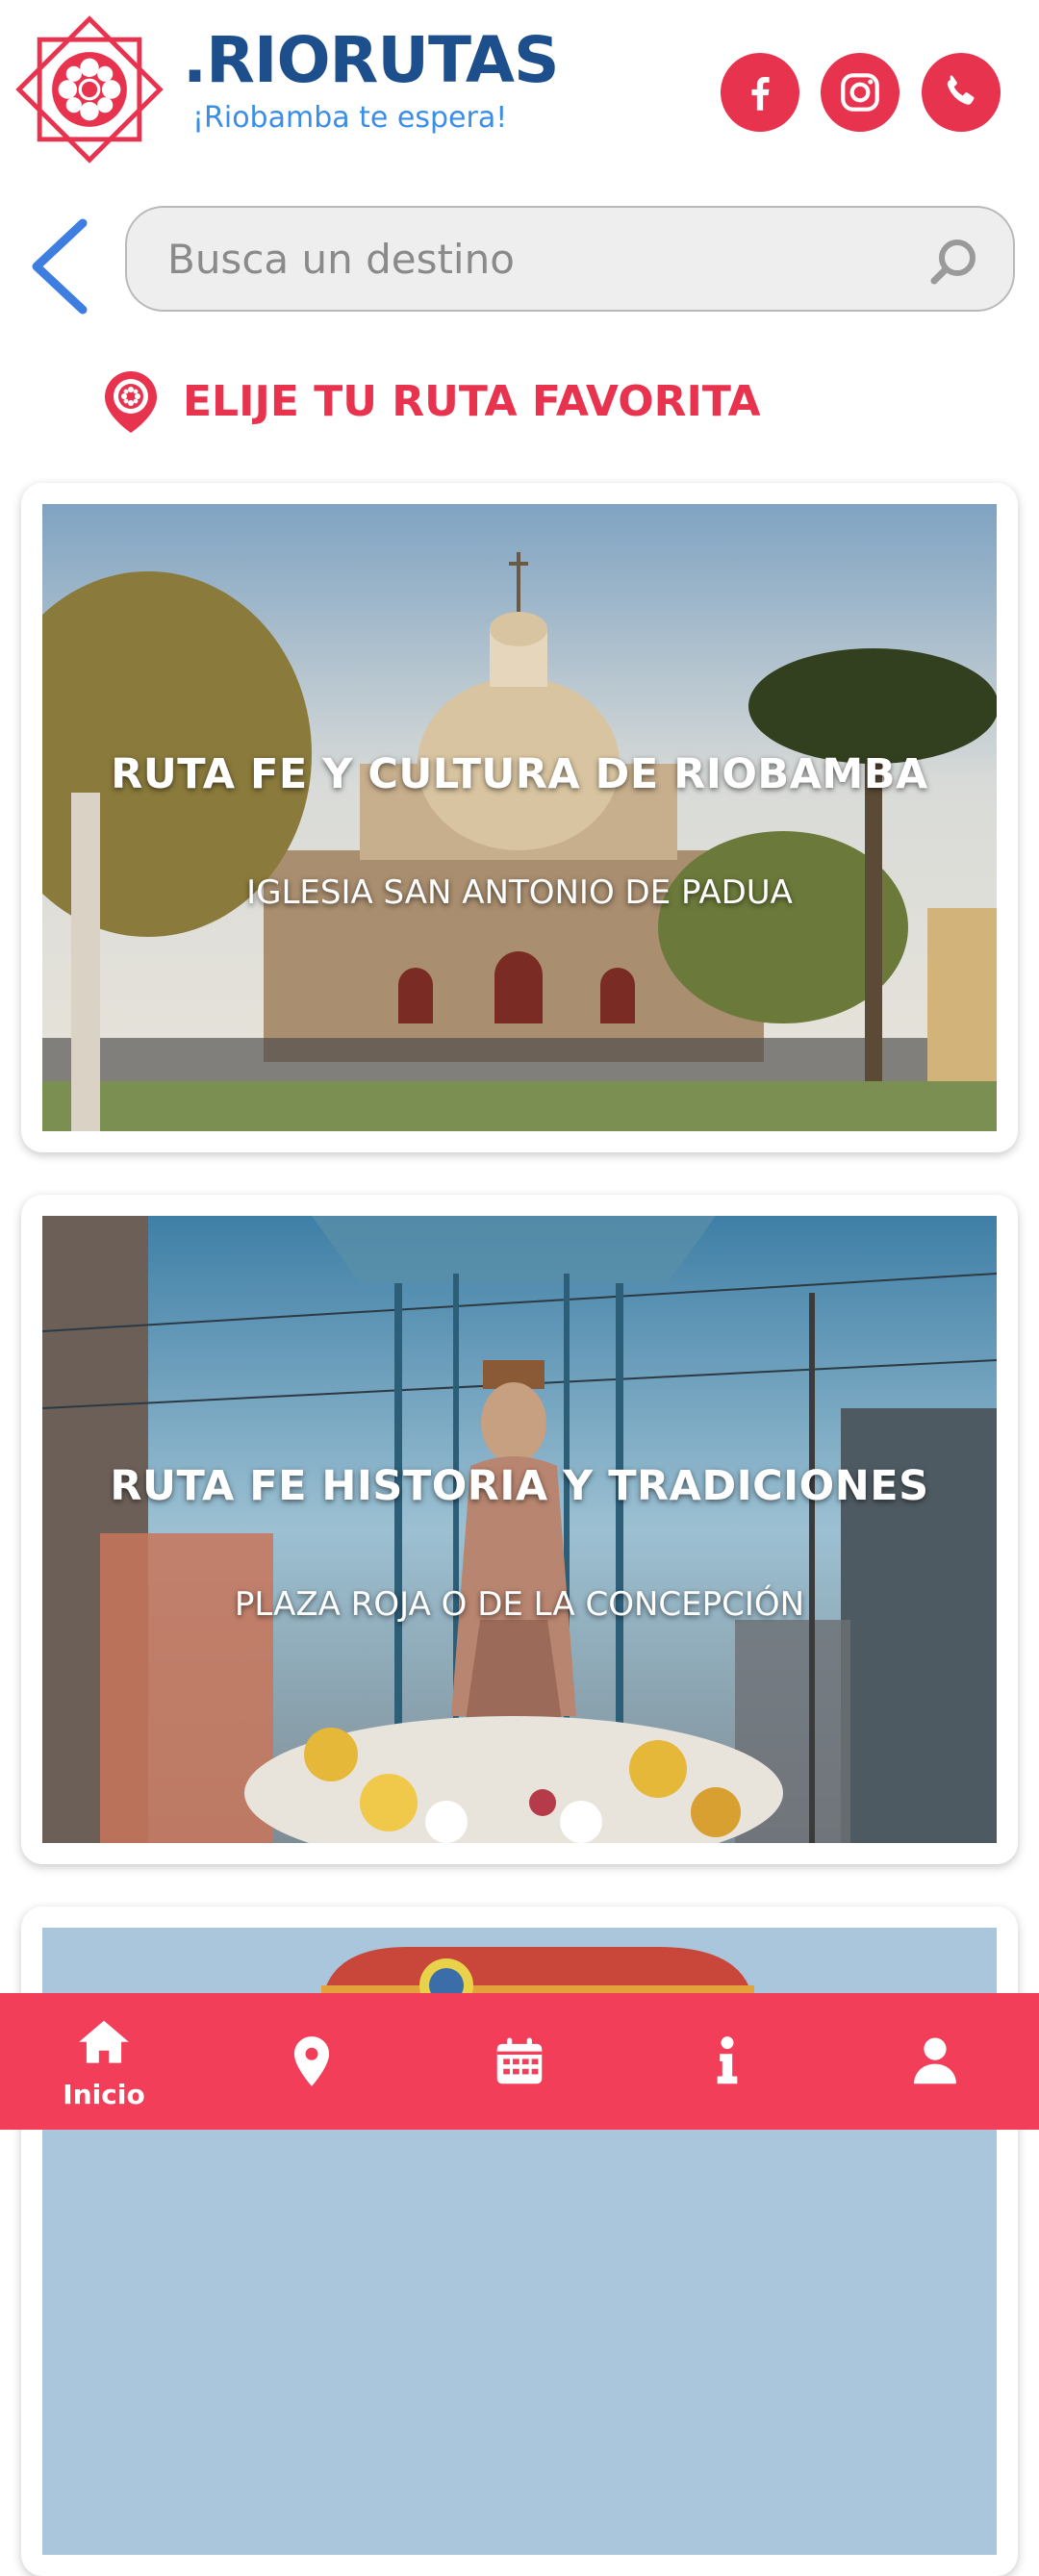  I want to click on facebook-icon, so click(760, 93).